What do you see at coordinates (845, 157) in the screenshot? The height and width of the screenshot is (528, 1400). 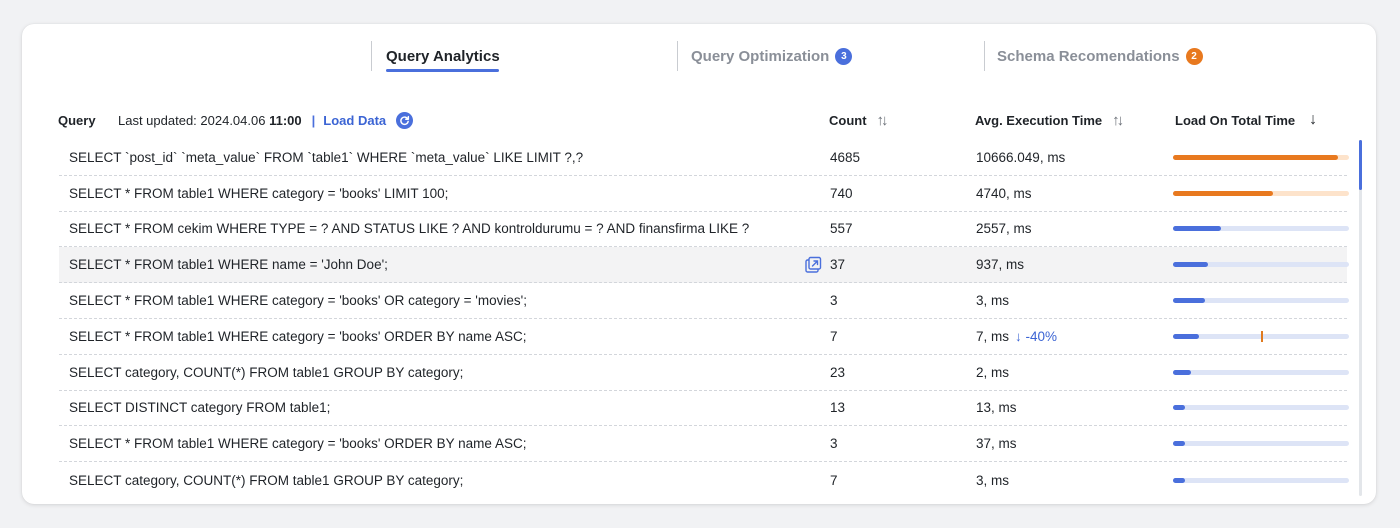 I see `count-value: 4685` at bounding box center [845, 157].